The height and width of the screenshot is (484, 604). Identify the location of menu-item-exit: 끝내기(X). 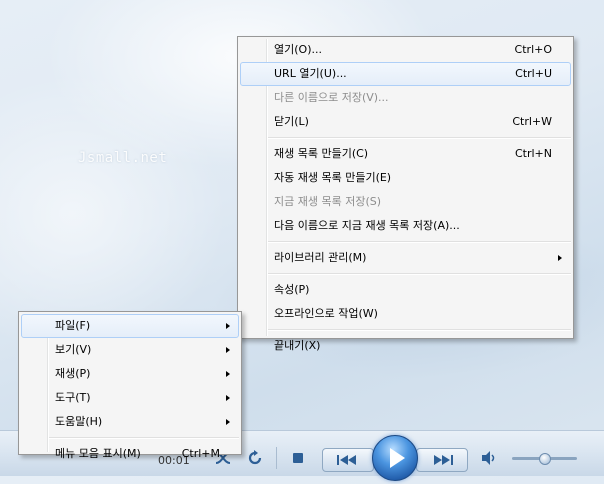
(405, 346).